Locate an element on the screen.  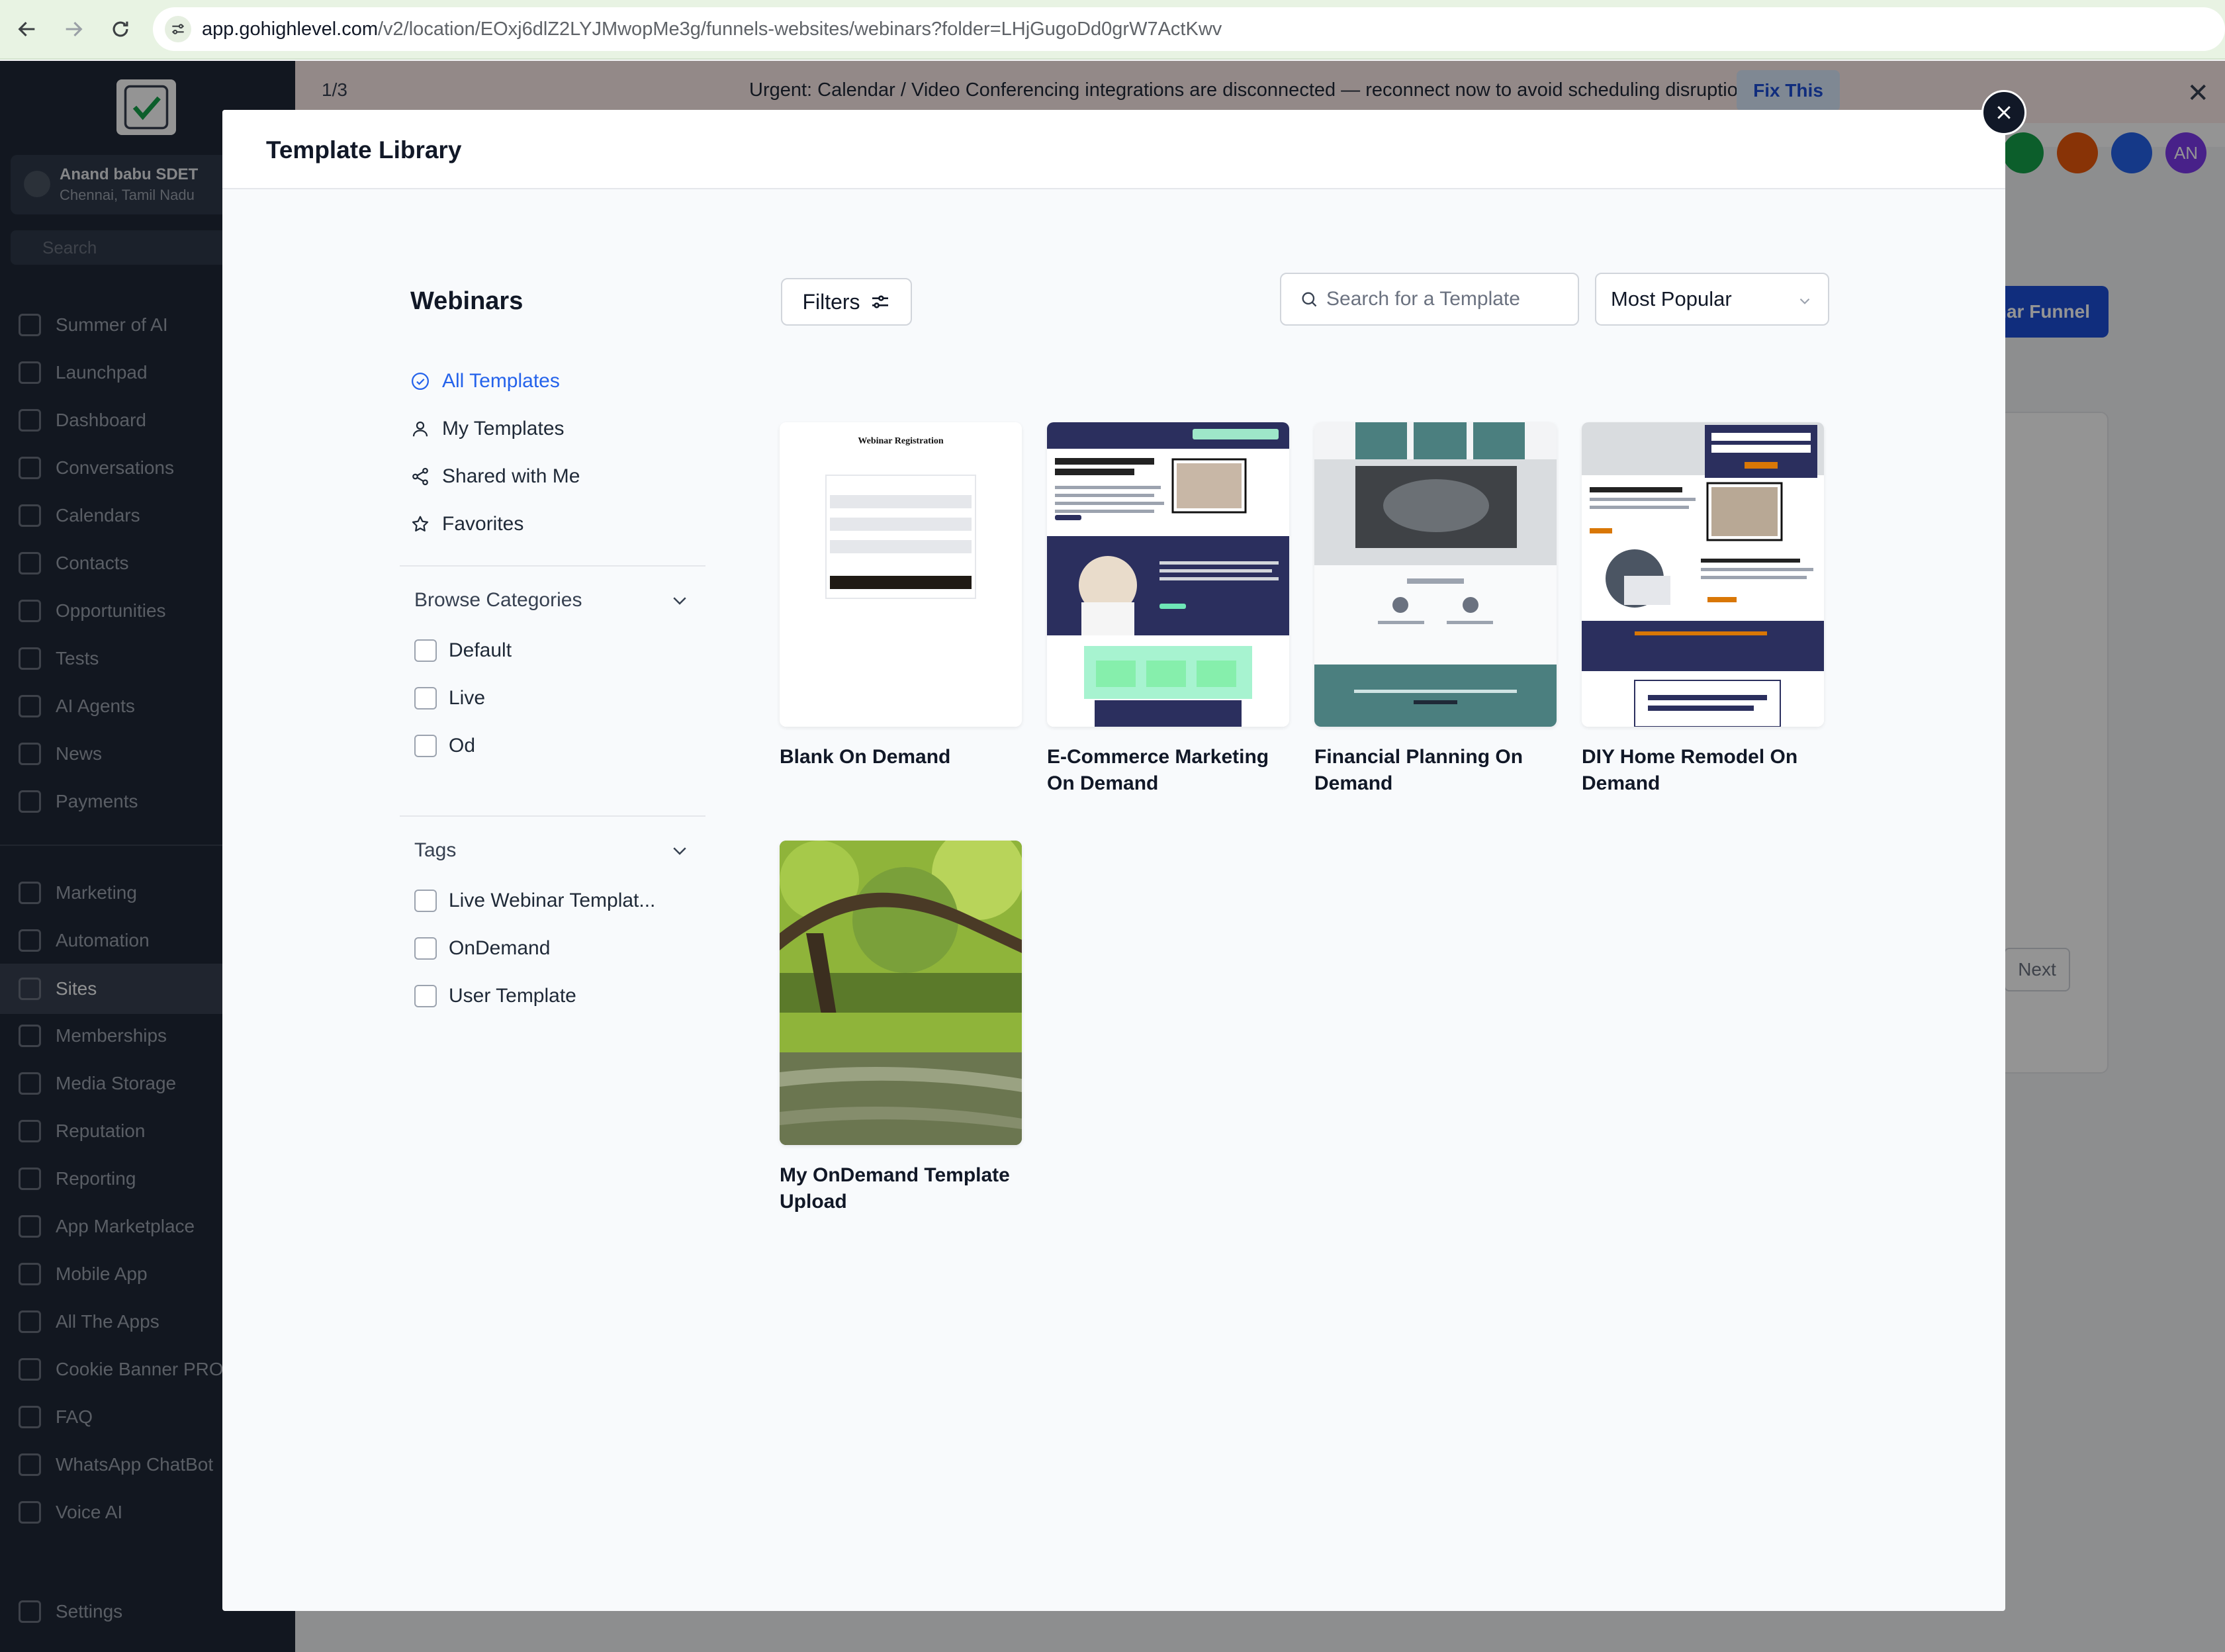
section-heading: Webinars is located at coordinates (467, 301).